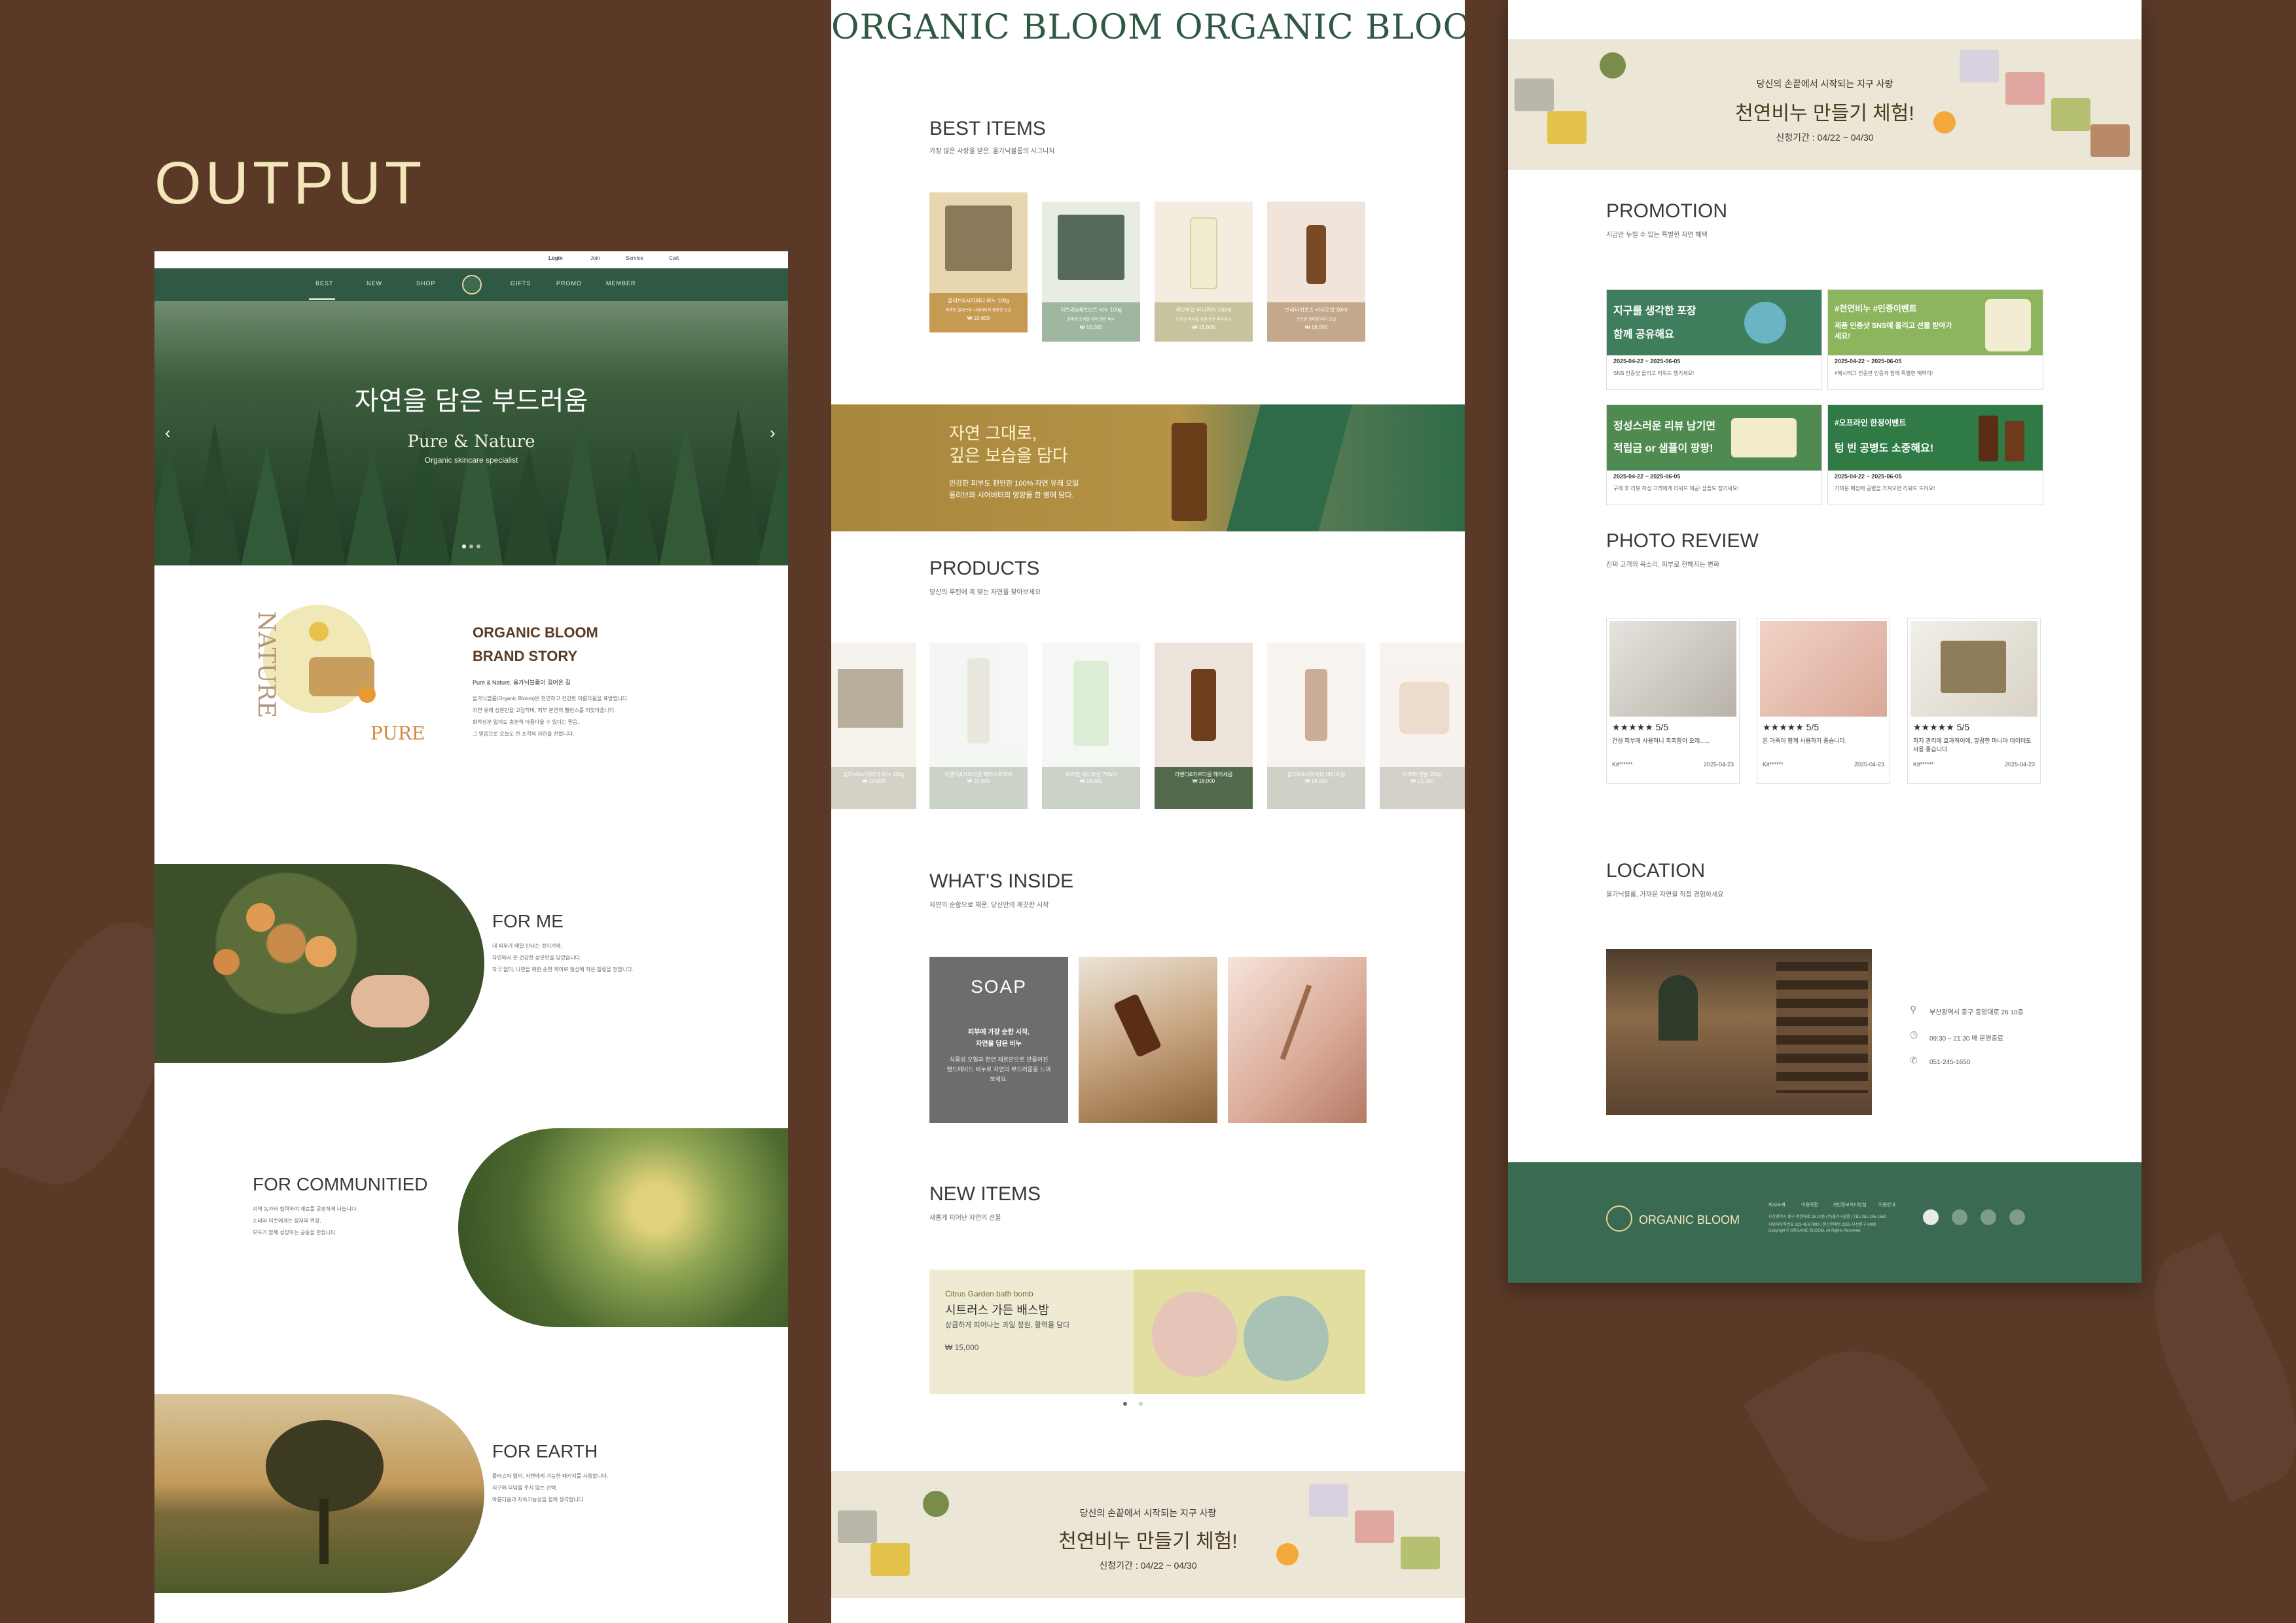 The width and height of the screenshot is (2296, 1623). I want to click on promo-desc: SNS 인증샷 올리고 리워드 챙기세요!, so click(1654, 373).